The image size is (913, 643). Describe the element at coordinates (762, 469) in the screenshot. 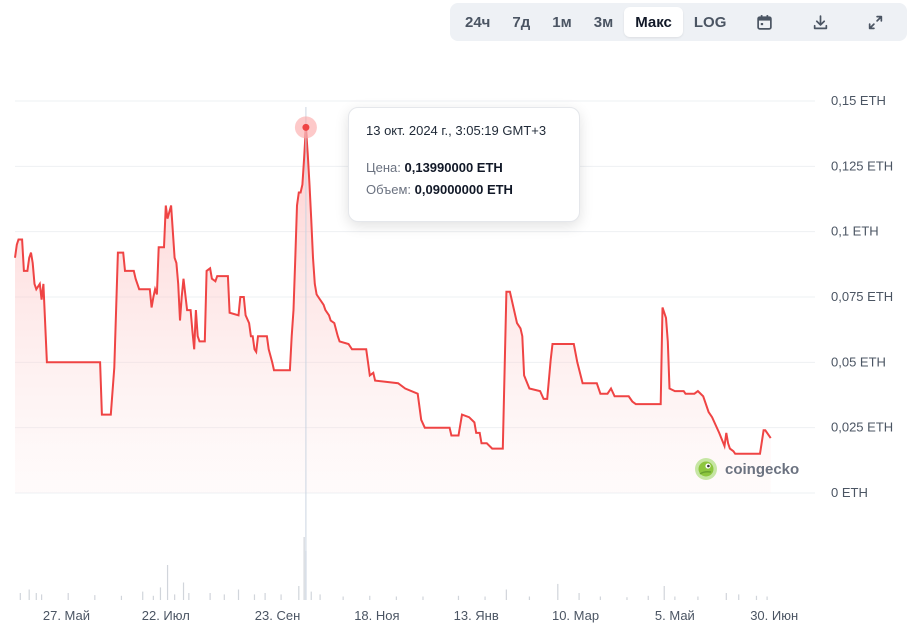

I see `watermark-text: coingecko` at that location.